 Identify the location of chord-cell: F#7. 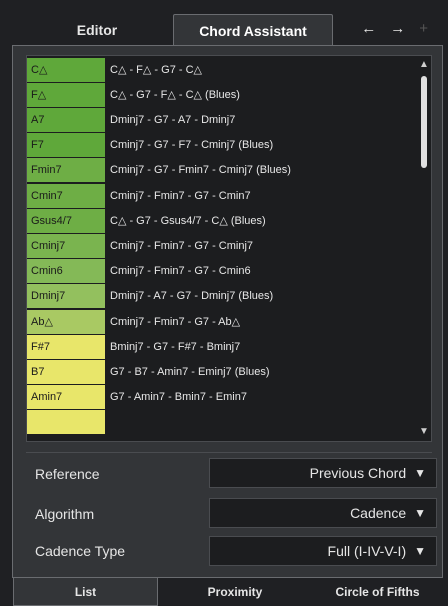
(66, 346).